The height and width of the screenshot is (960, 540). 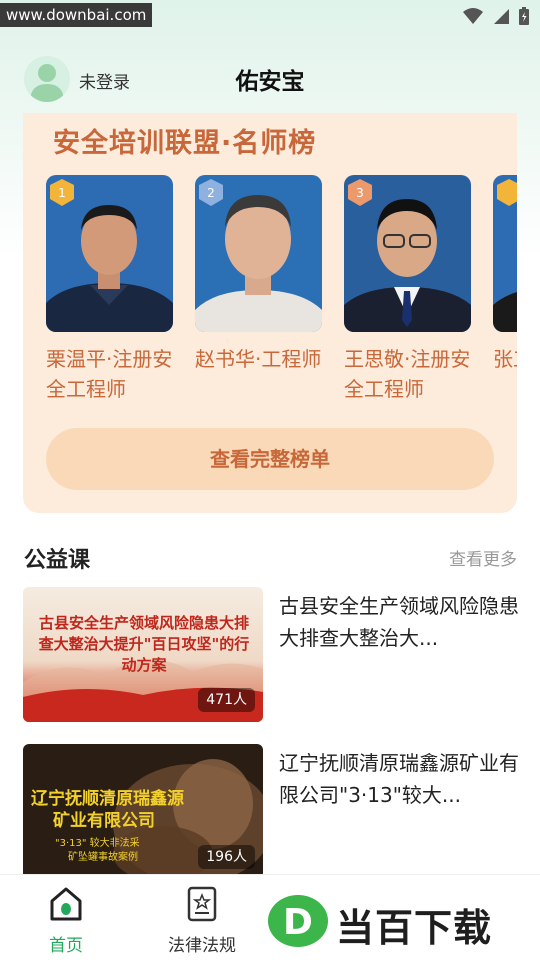 I want to click on thumbnail-caption: 古县安全生产领域风险隐患大排查大整治大提升"百日攻坚"的行动方案, so click(x=144, y=644).